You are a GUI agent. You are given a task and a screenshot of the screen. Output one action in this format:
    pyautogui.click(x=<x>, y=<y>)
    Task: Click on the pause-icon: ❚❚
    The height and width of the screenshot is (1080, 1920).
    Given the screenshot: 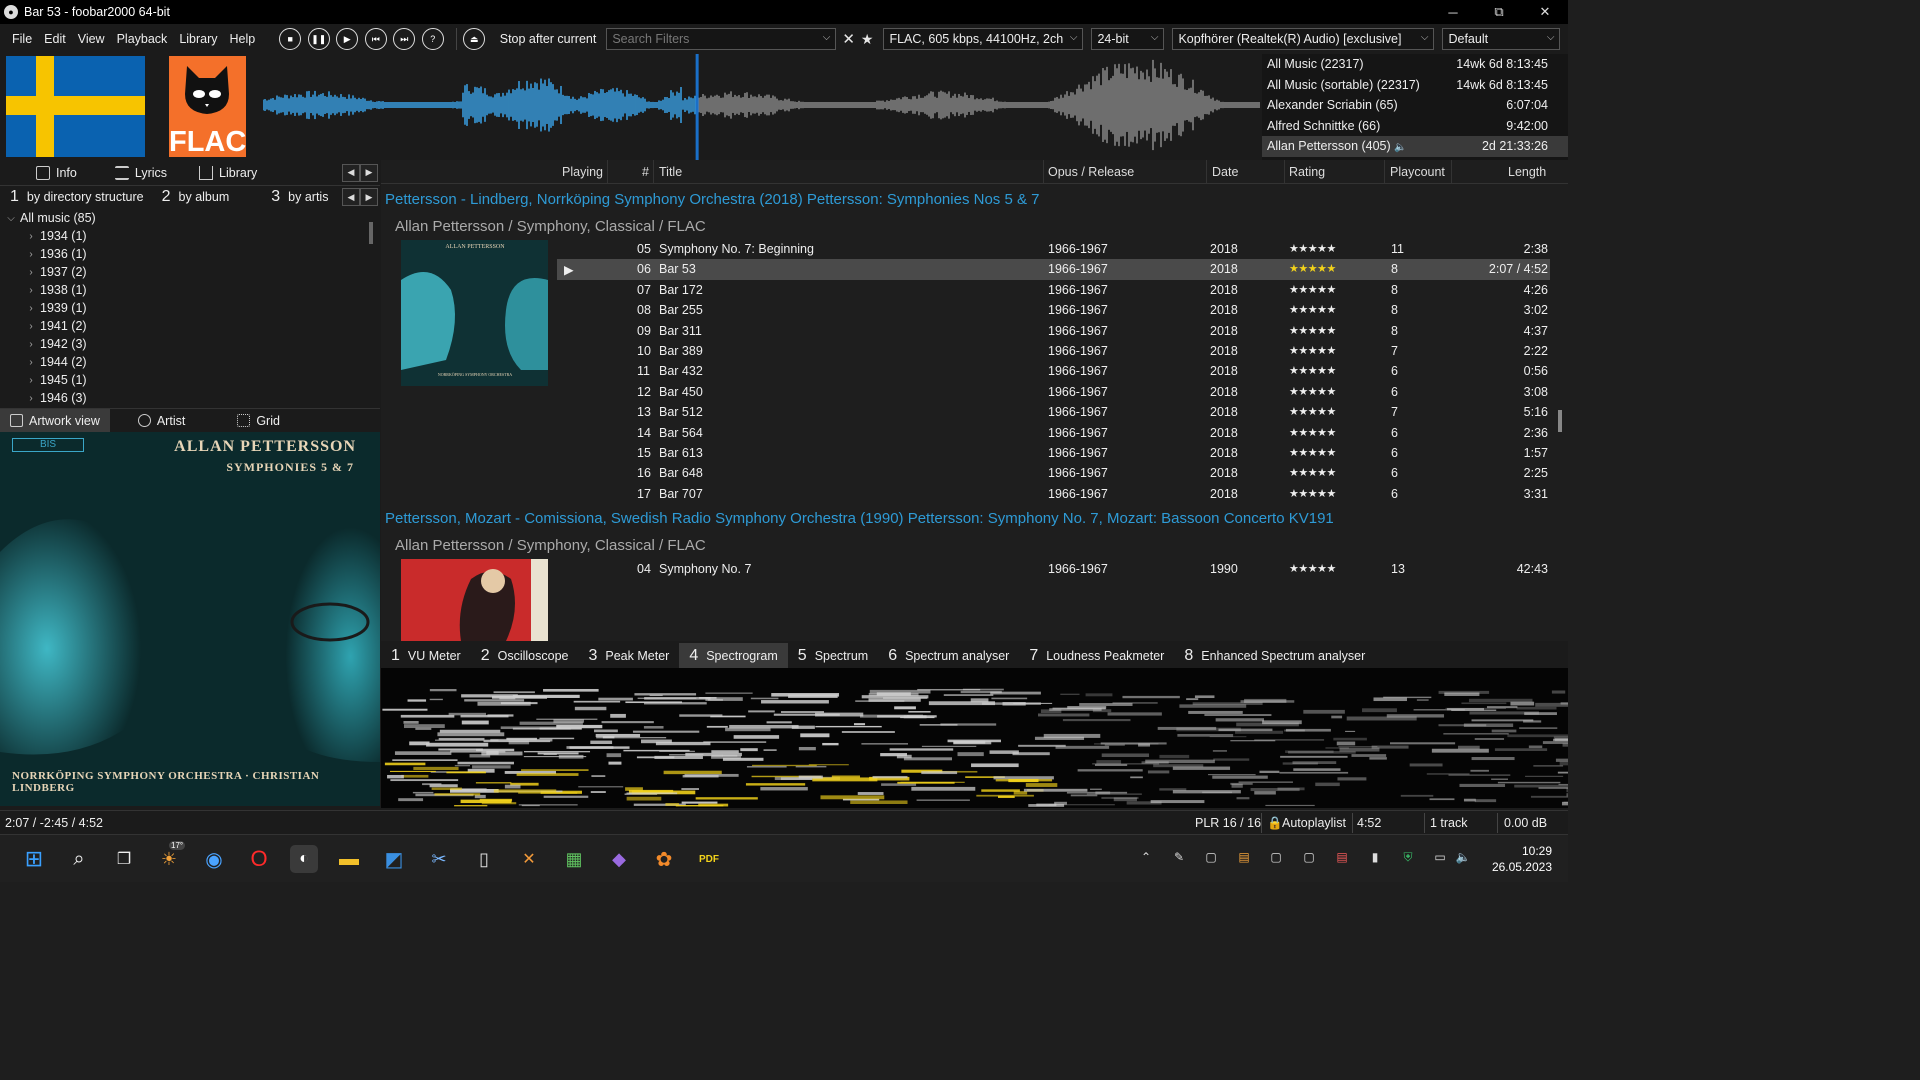 What is the action you would take?
    pyautogui.click(x=318, y=39)
    